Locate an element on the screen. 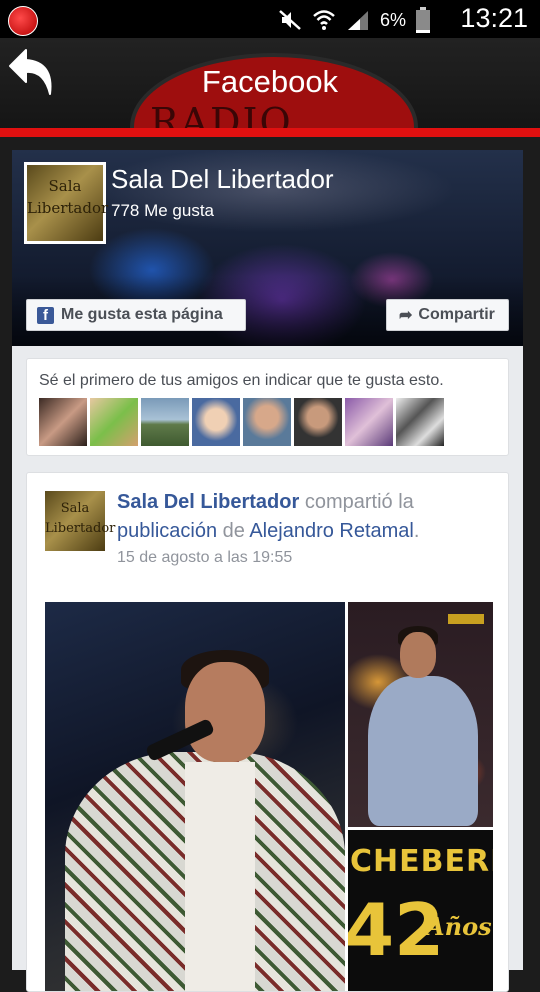 This screenshot has width=540, height=992. radio-logo-text: RADIO is located at coordinates (221, 115).